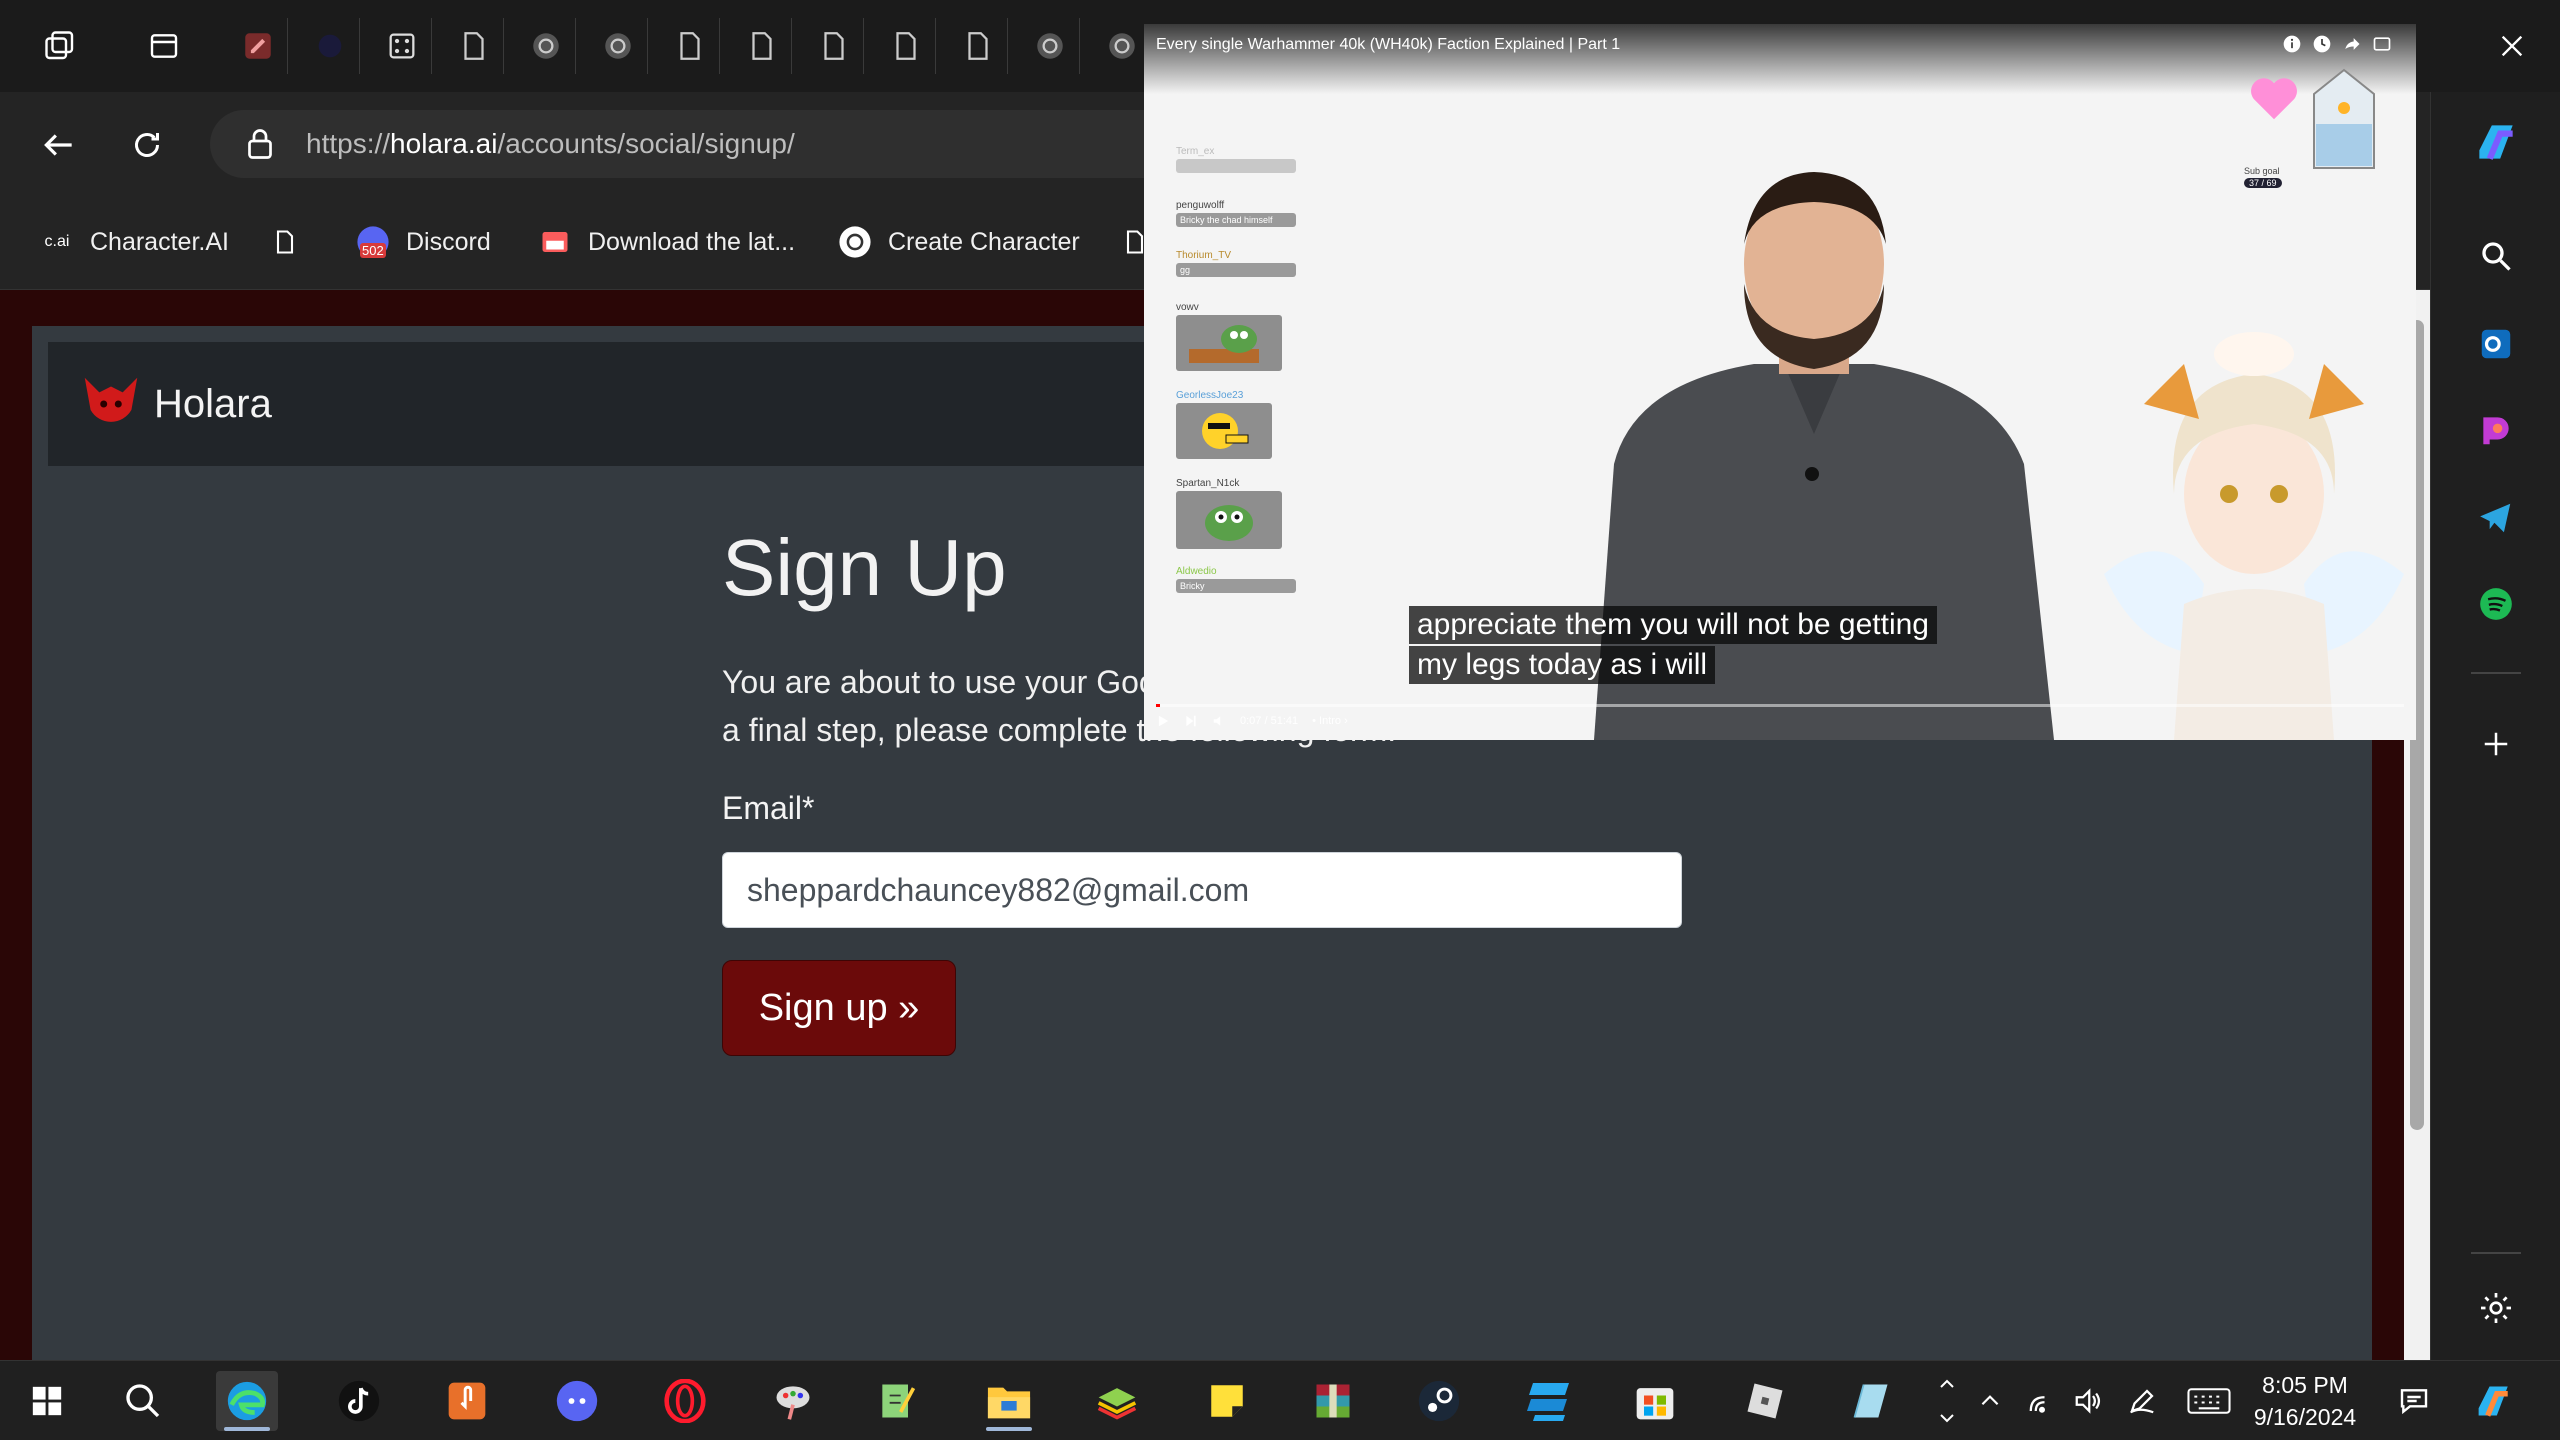  I want to click on refresh-button, so click(147, 145).